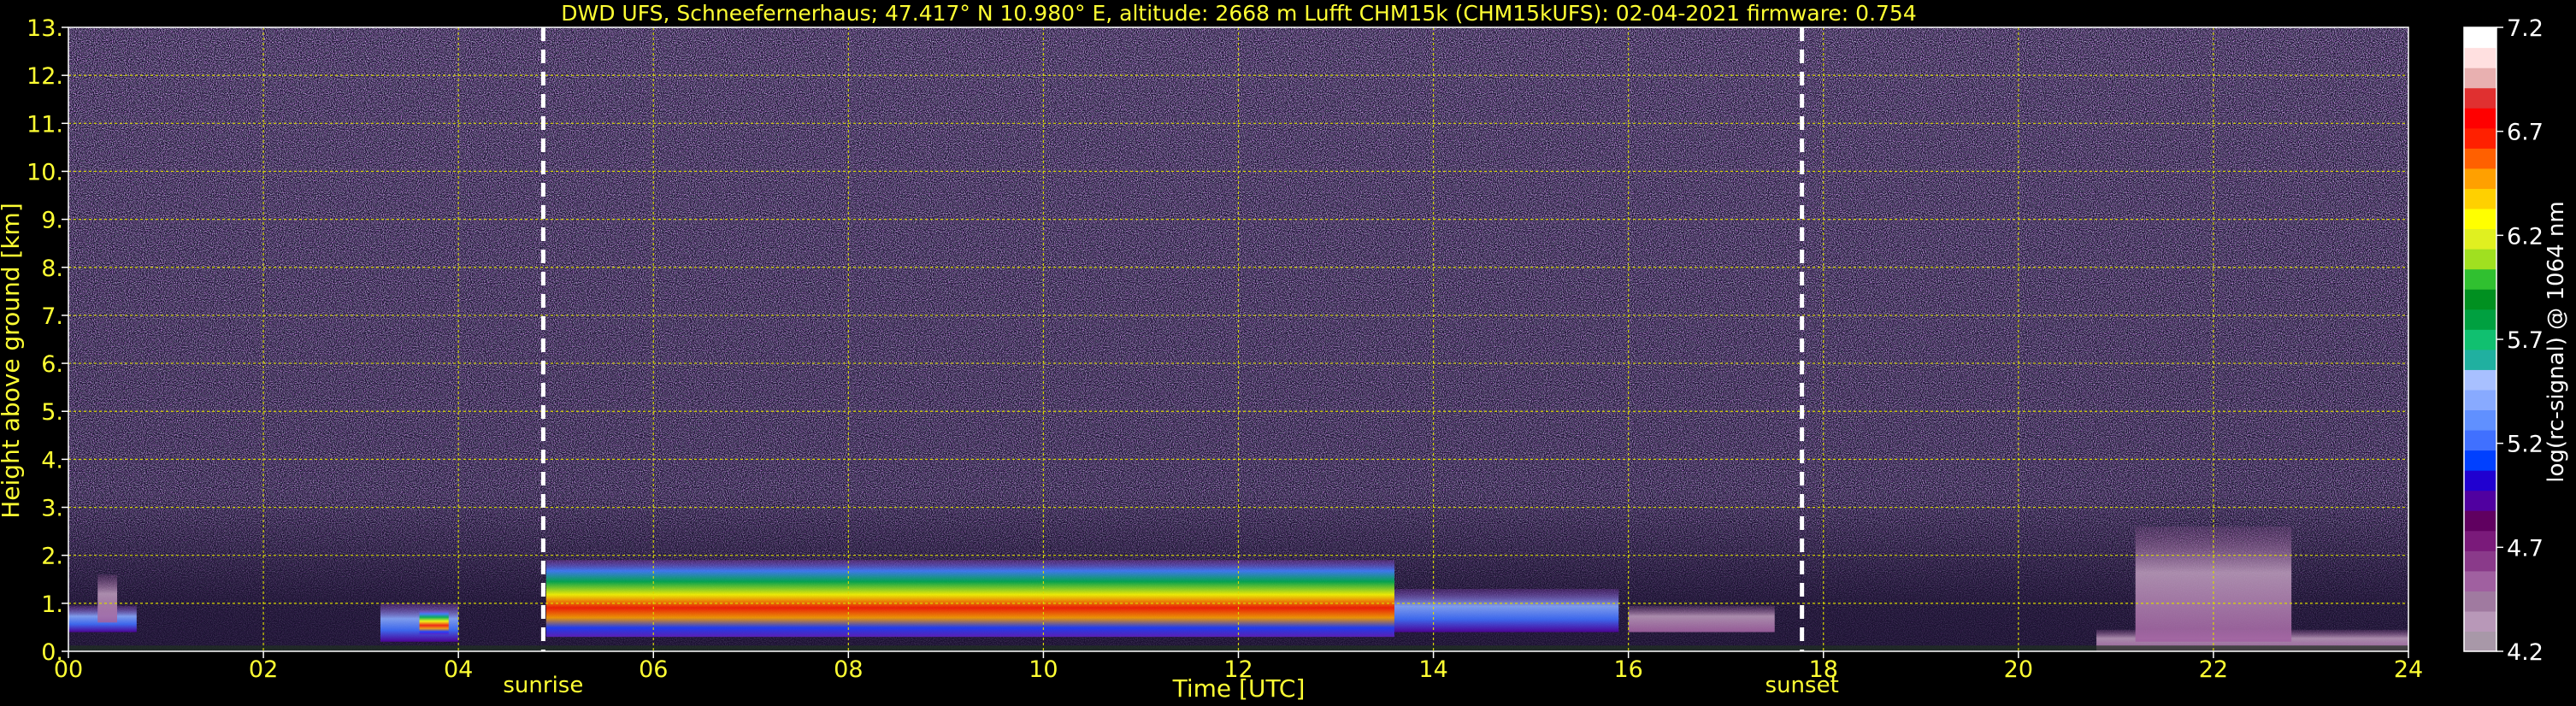 The image size is (2576, 706). Describe the element at coordinates (1043, 669) in the screenshot. I see `x-tick-label: 10` at that location.